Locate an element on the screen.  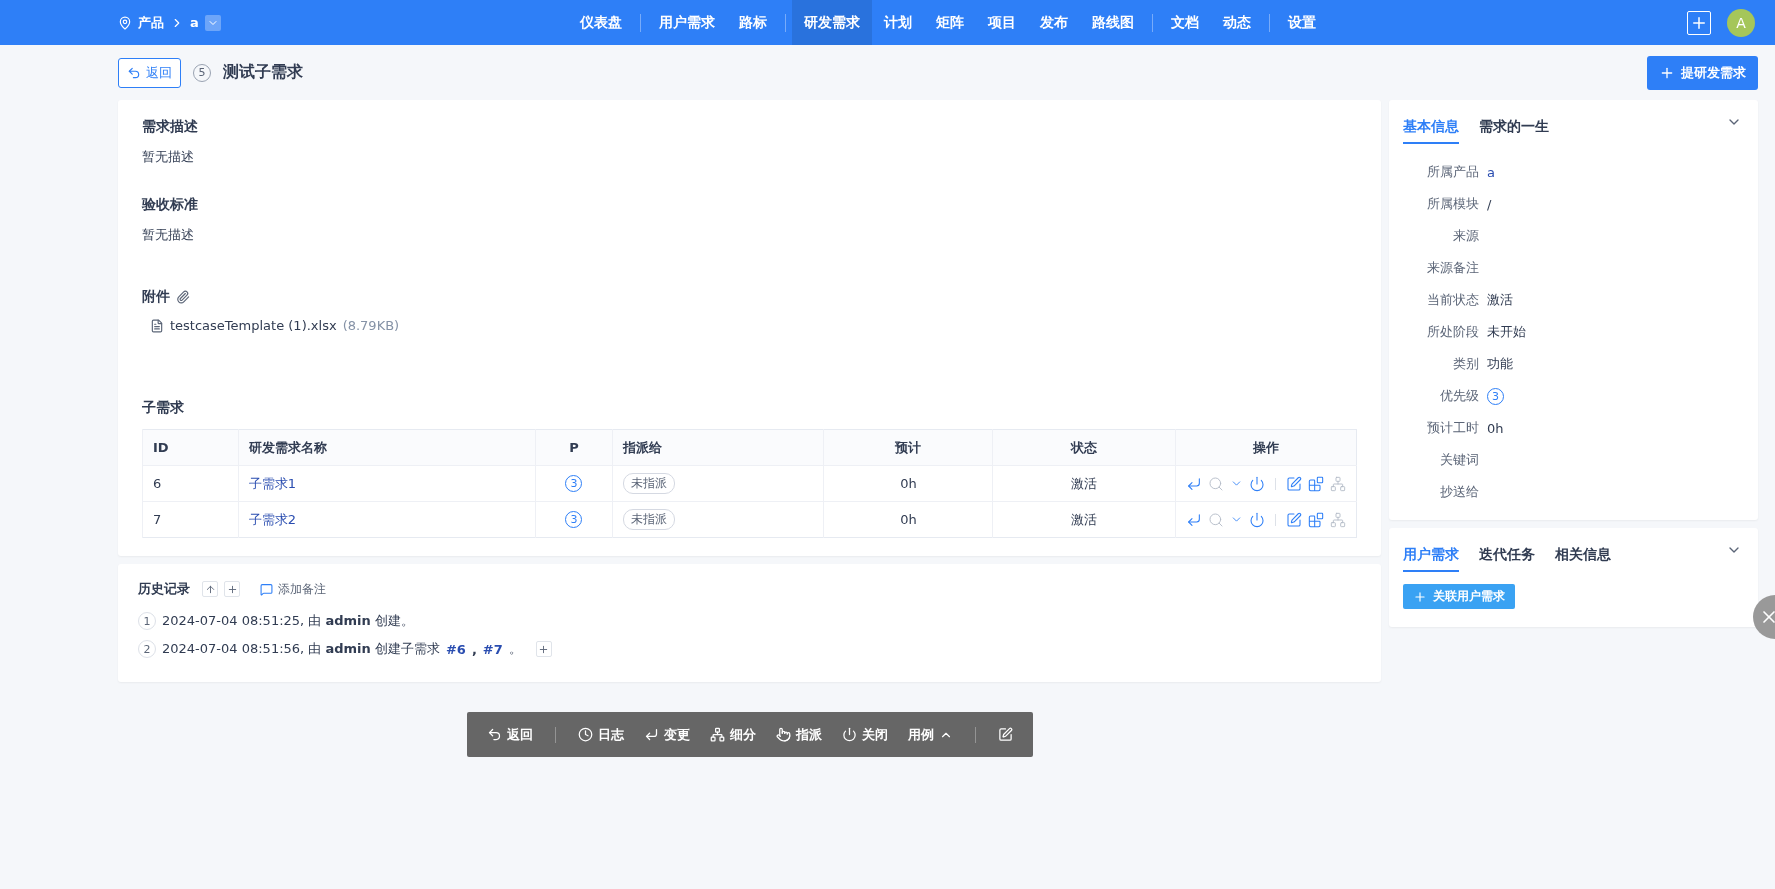
field-value: 激活 is located at coordinates (1500, 300).